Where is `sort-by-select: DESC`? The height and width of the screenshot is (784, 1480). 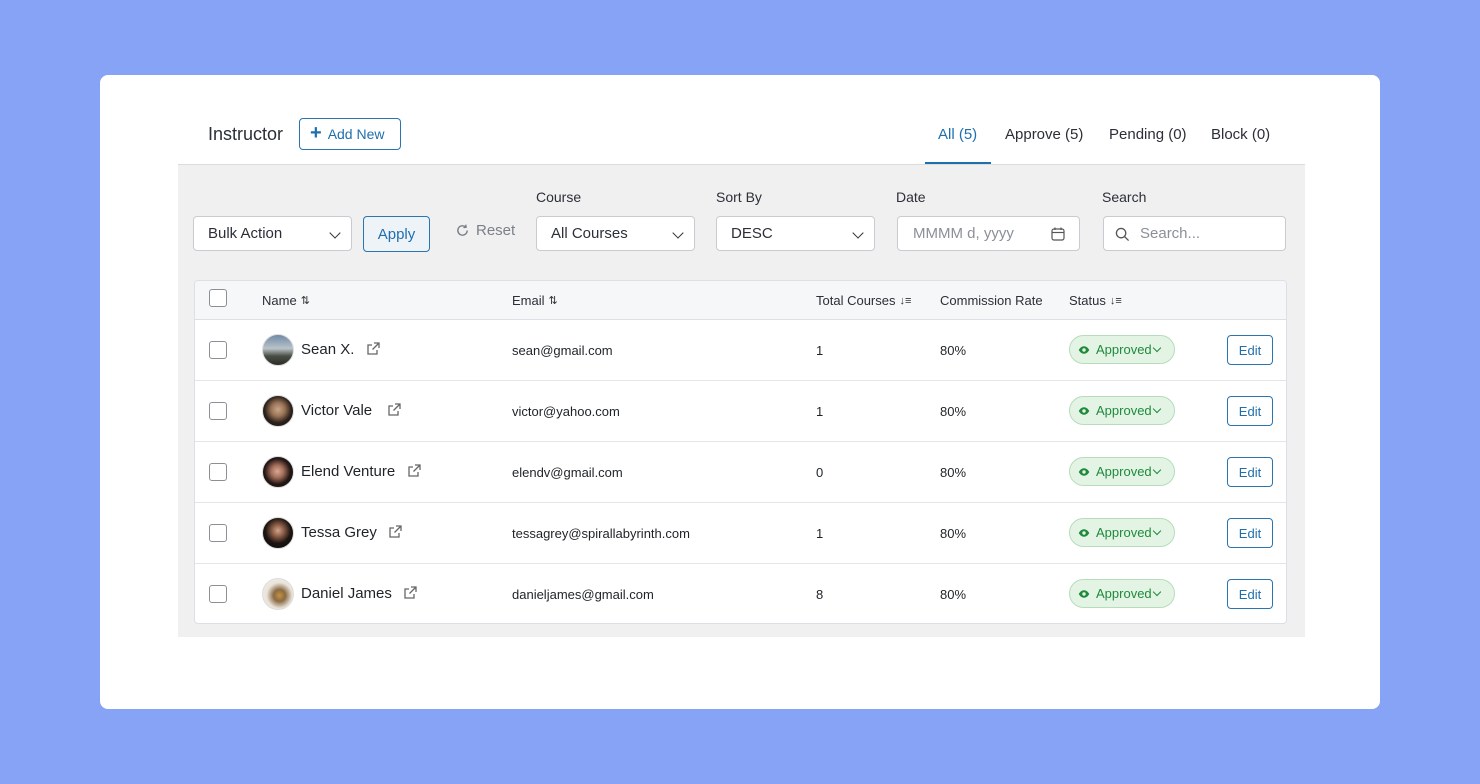
sort-by-select: DESC is located at coordinates (795, 233).